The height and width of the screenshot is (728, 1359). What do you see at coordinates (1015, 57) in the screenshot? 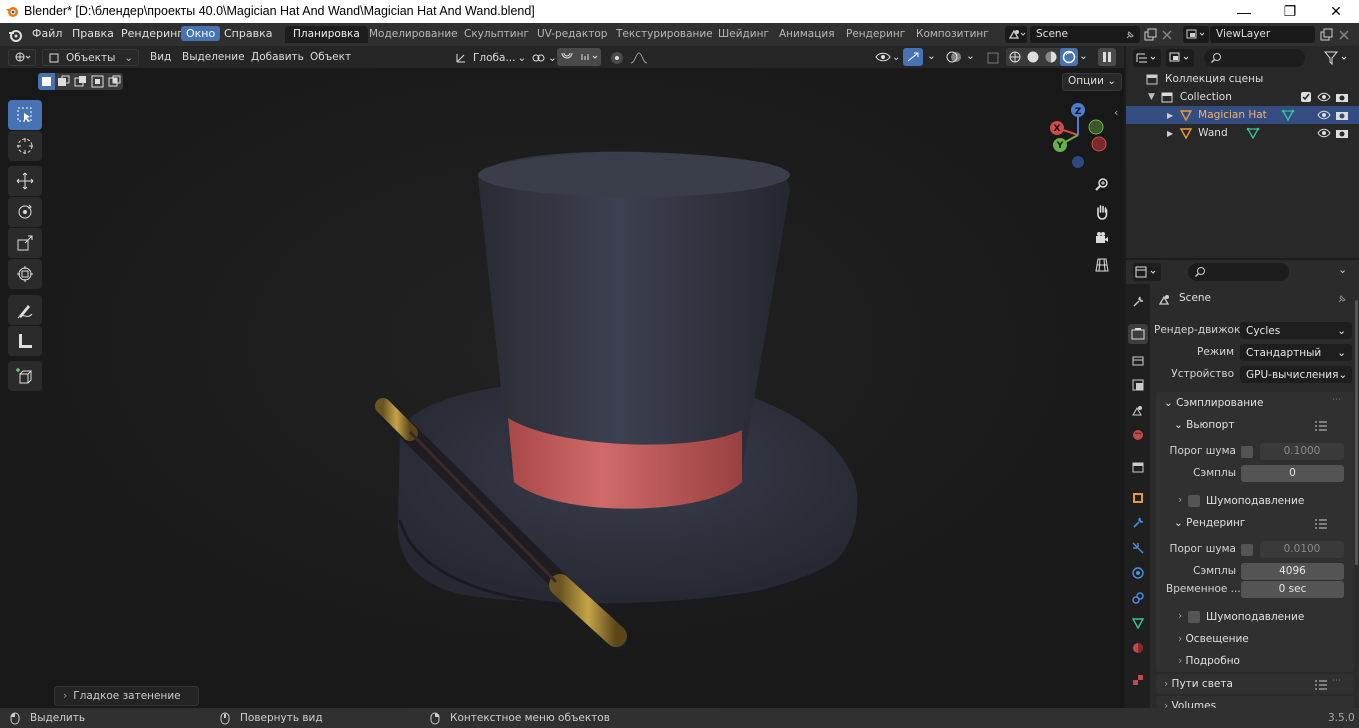
I see `wireframe-shading-icon` at bounding box center [1015, 57].